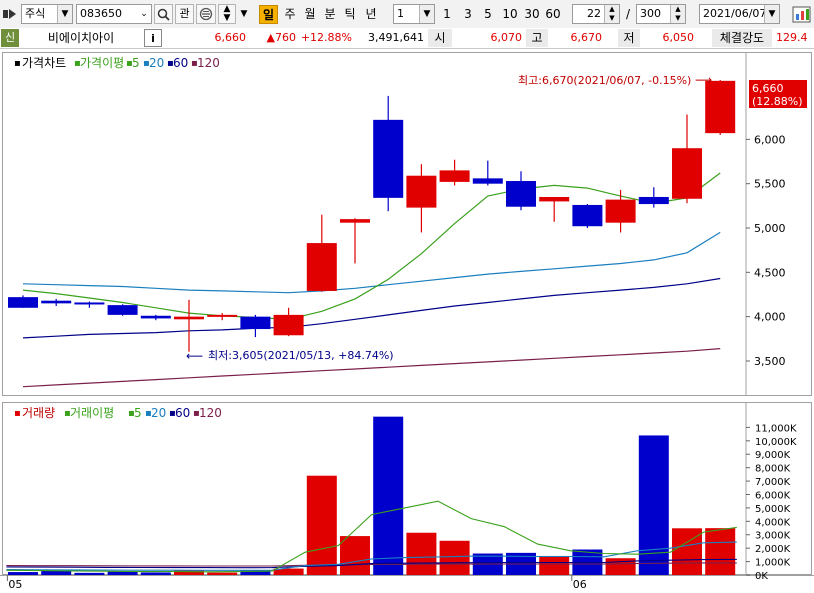 The width and height of the screenshot is (814, 593). I want to click on price-legend-item: 가격이평, so click(102, 63).